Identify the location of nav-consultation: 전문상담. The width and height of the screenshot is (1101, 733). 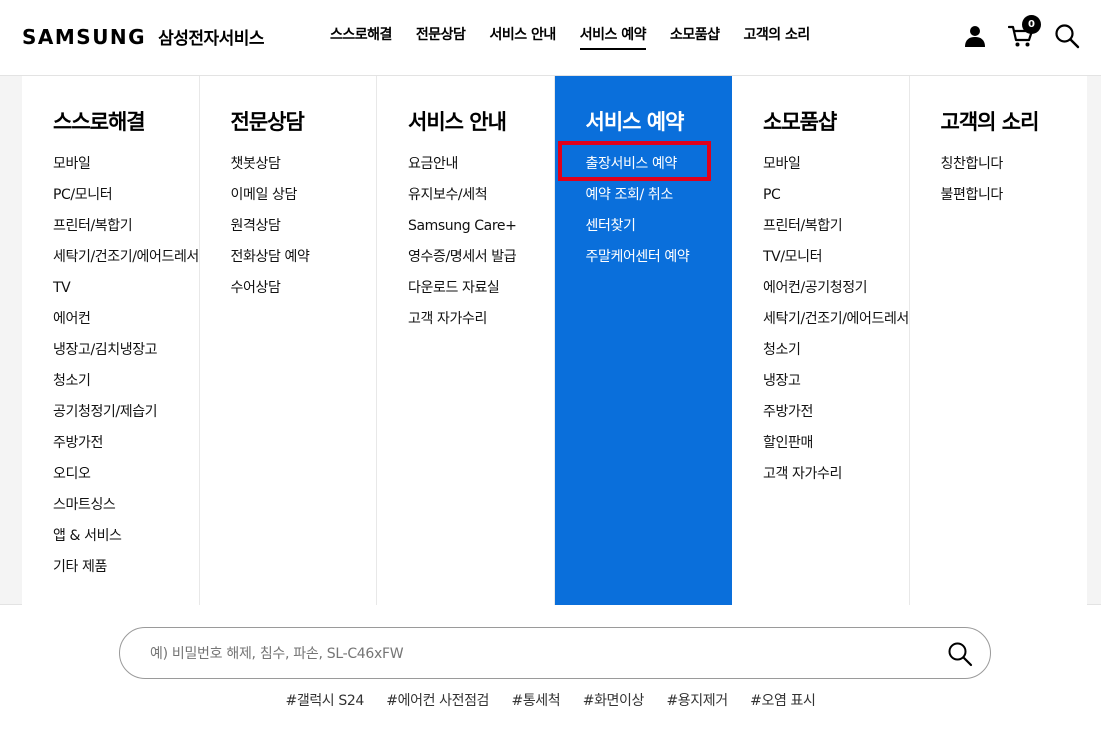
(441, 38).